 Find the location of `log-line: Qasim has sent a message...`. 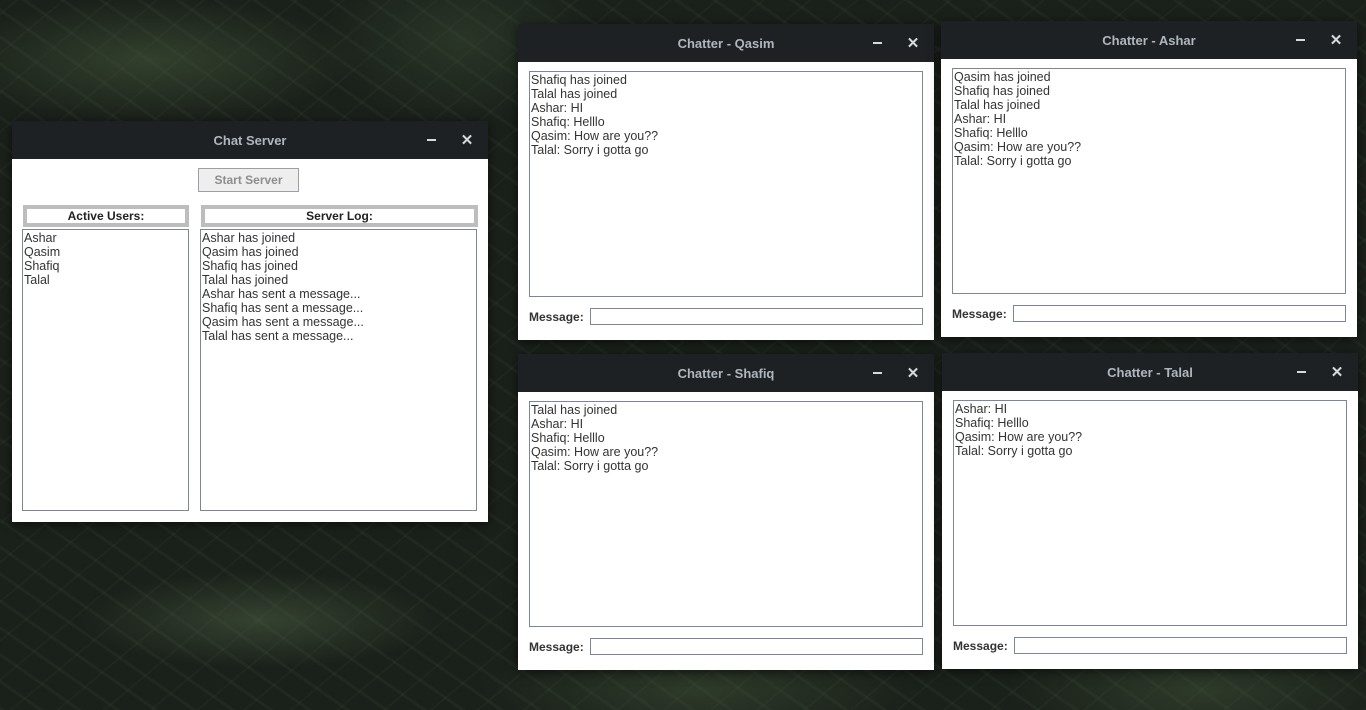

log-line: Qasim has sent a message... is located at coordinates (283, 322).